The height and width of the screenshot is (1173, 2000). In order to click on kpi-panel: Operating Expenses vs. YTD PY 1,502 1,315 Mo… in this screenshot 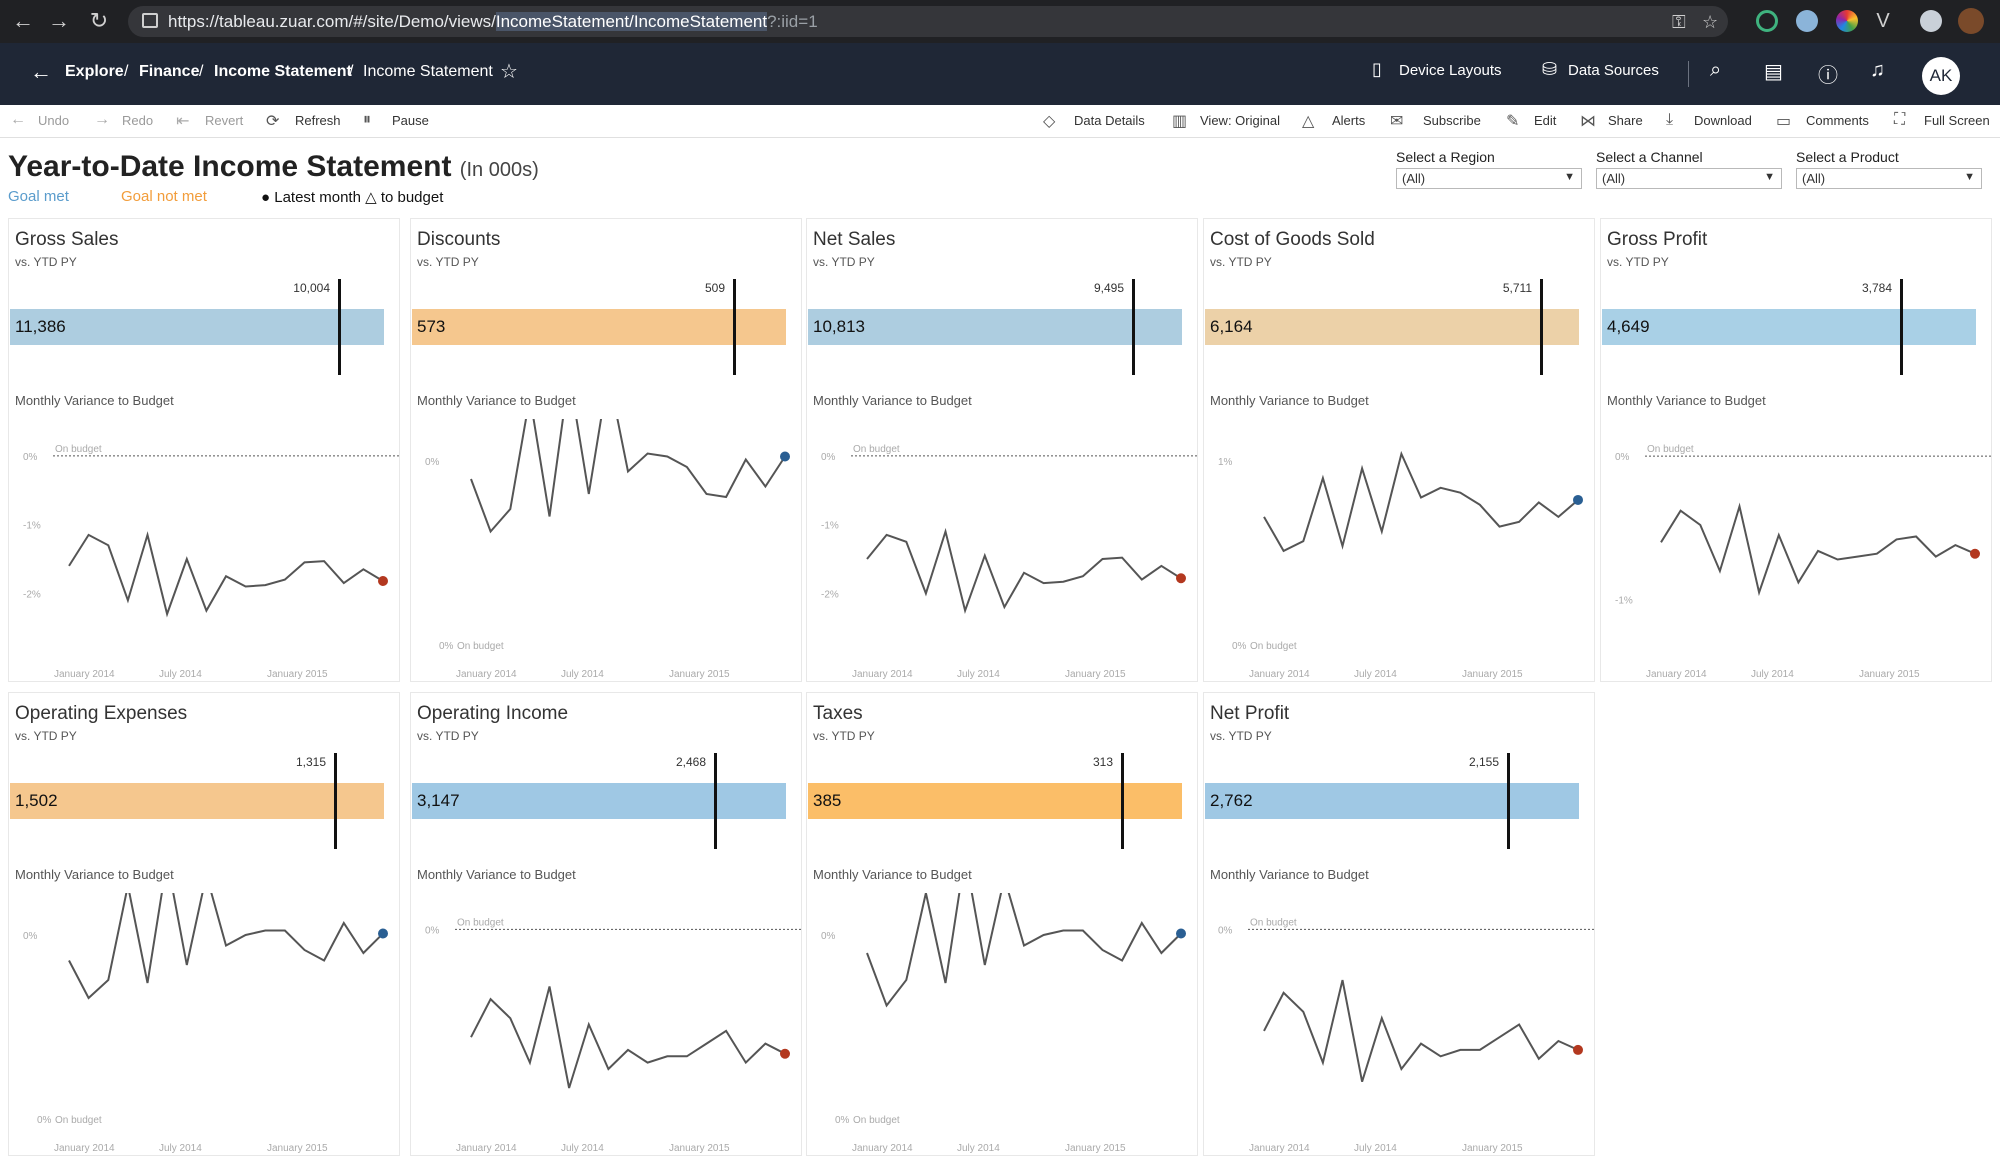, I will do `click(204, 924)`.